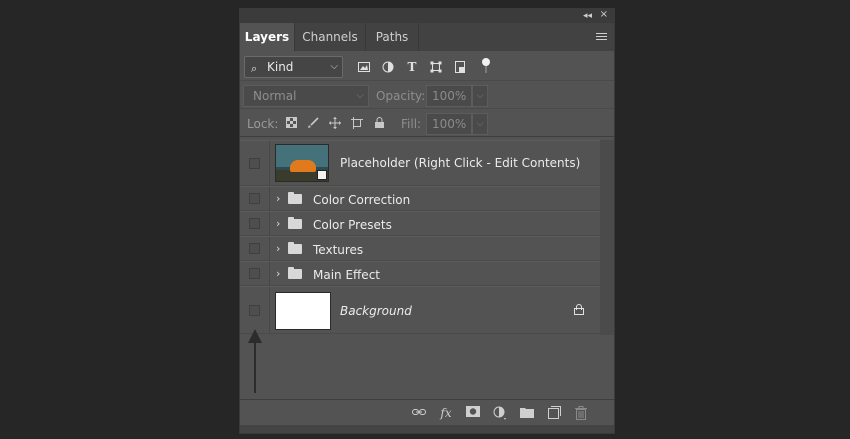 Image resolution: width=850 pixels, height=439 pixels. Describe the element at coordinates (607, 237) in the screenshot. I see `layer-list-scrollbar` at that location.